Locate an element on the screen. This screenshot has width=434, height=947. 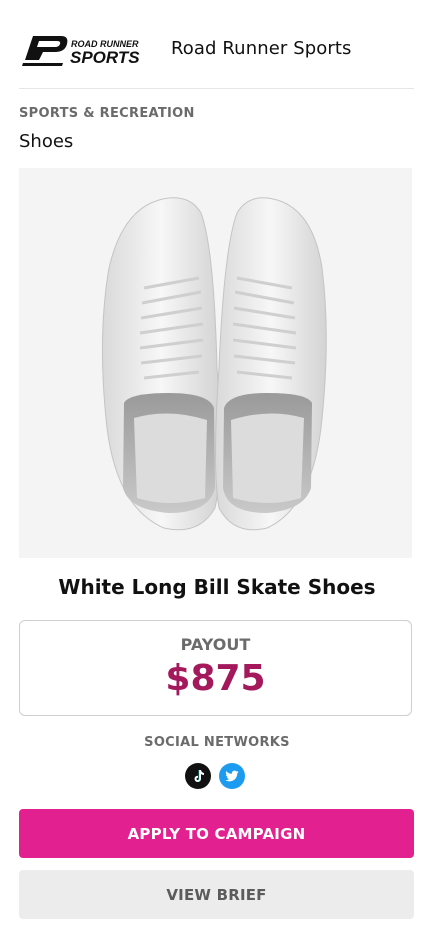
social-networks-label: SOCIAL NETWORKS is located at coordinates (217, 742).